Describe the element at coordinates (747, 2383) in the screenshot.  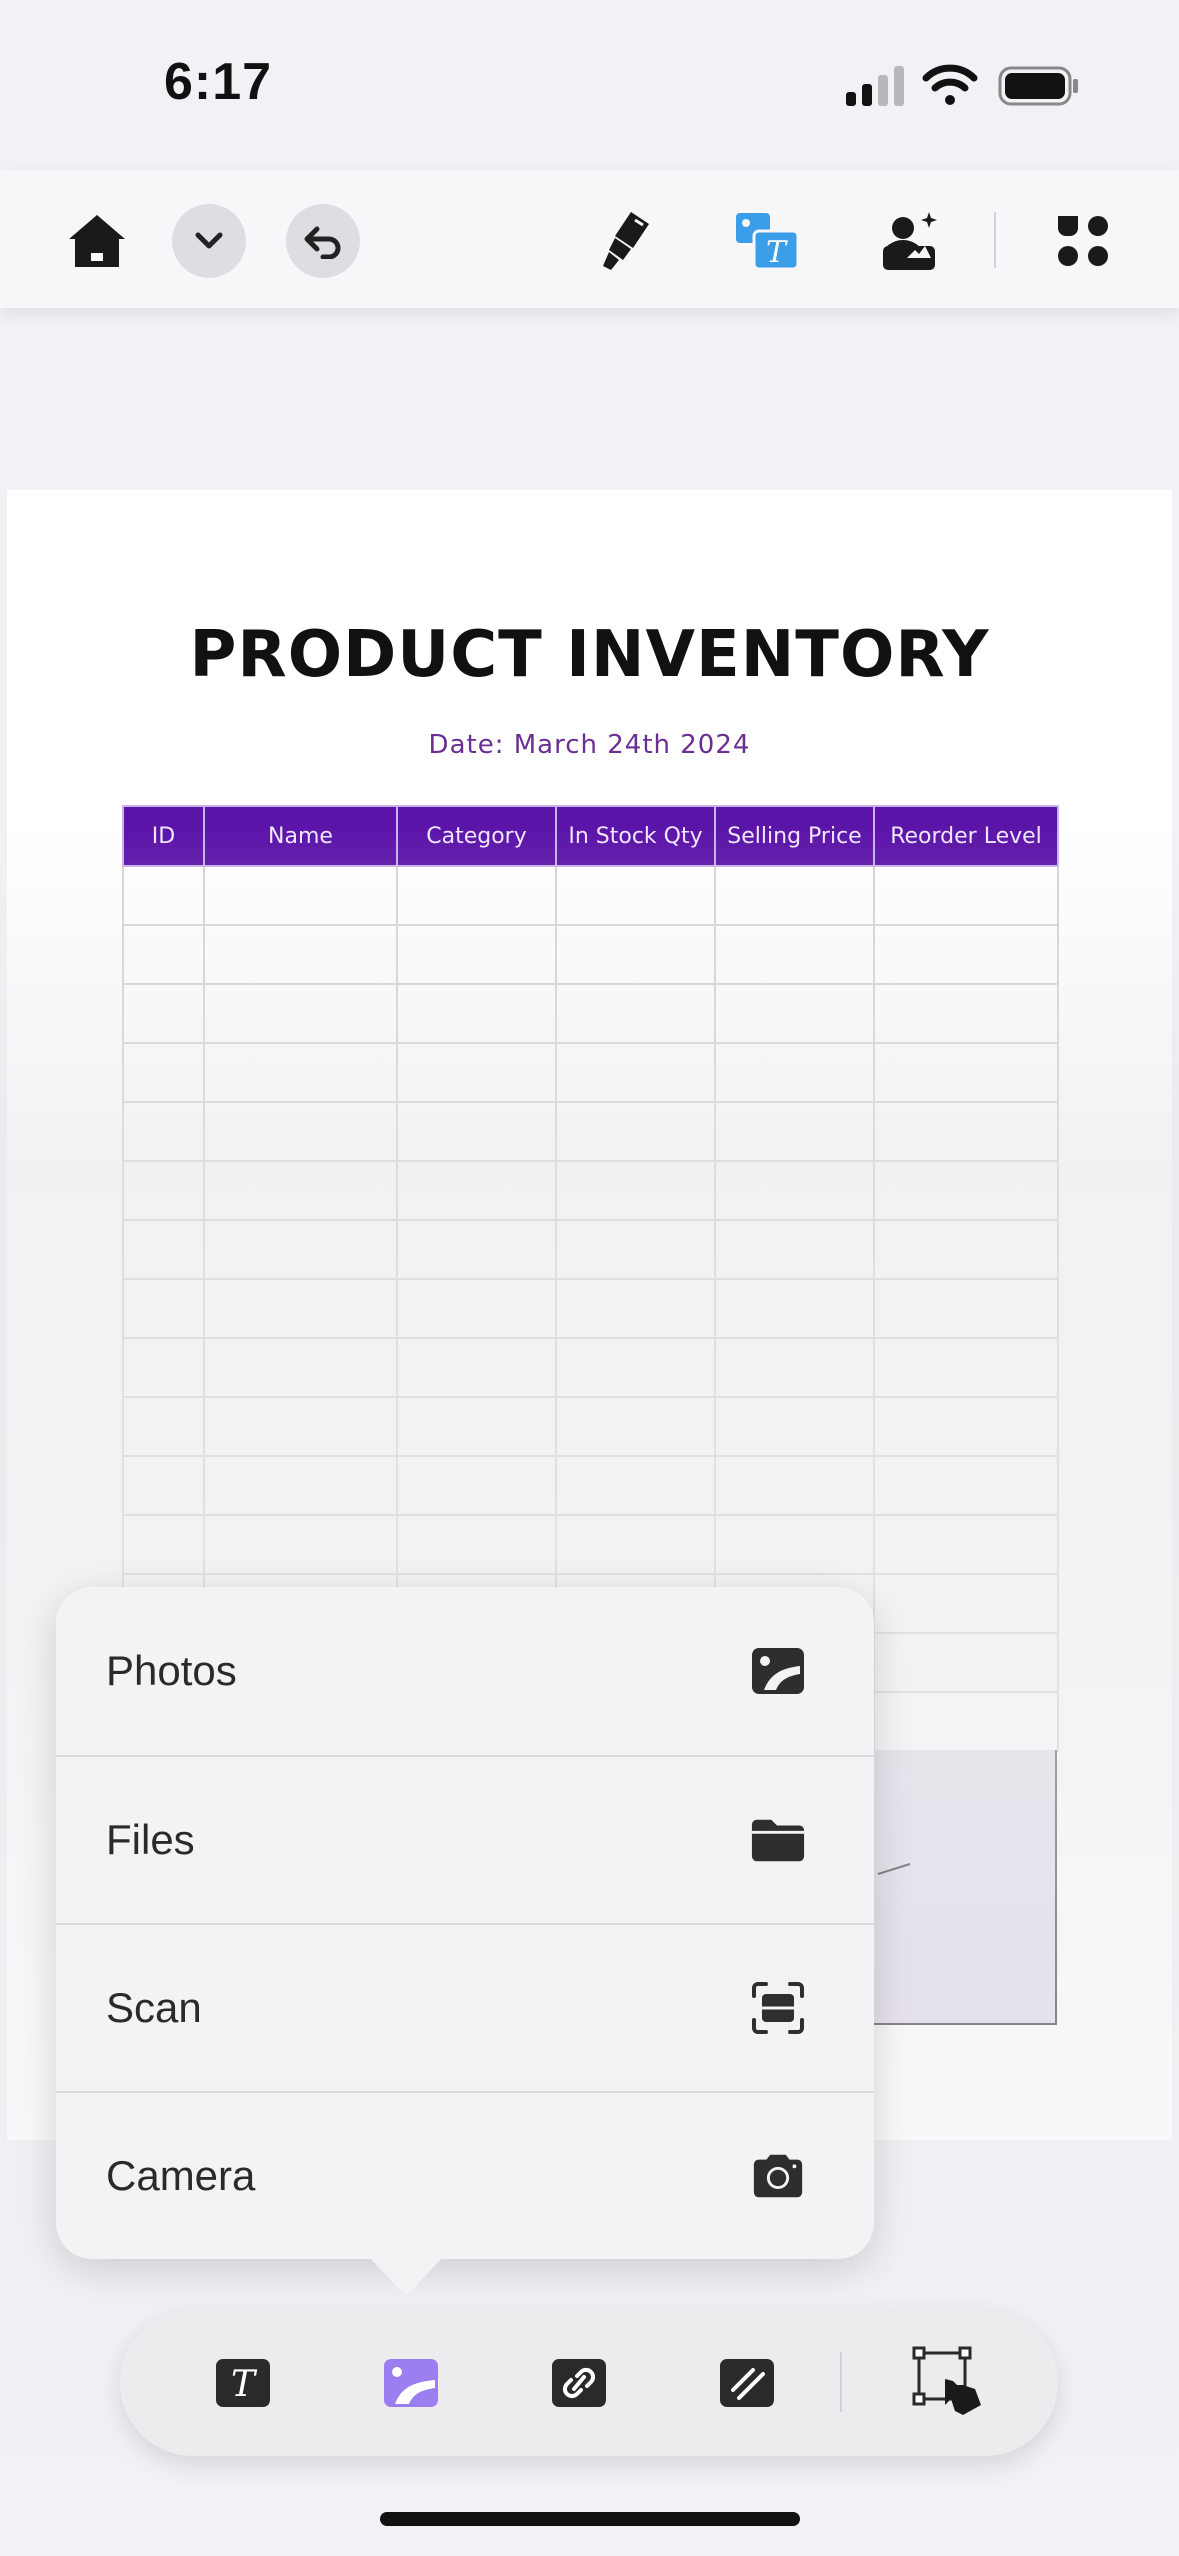
I see `shape-tool-button` at that location.